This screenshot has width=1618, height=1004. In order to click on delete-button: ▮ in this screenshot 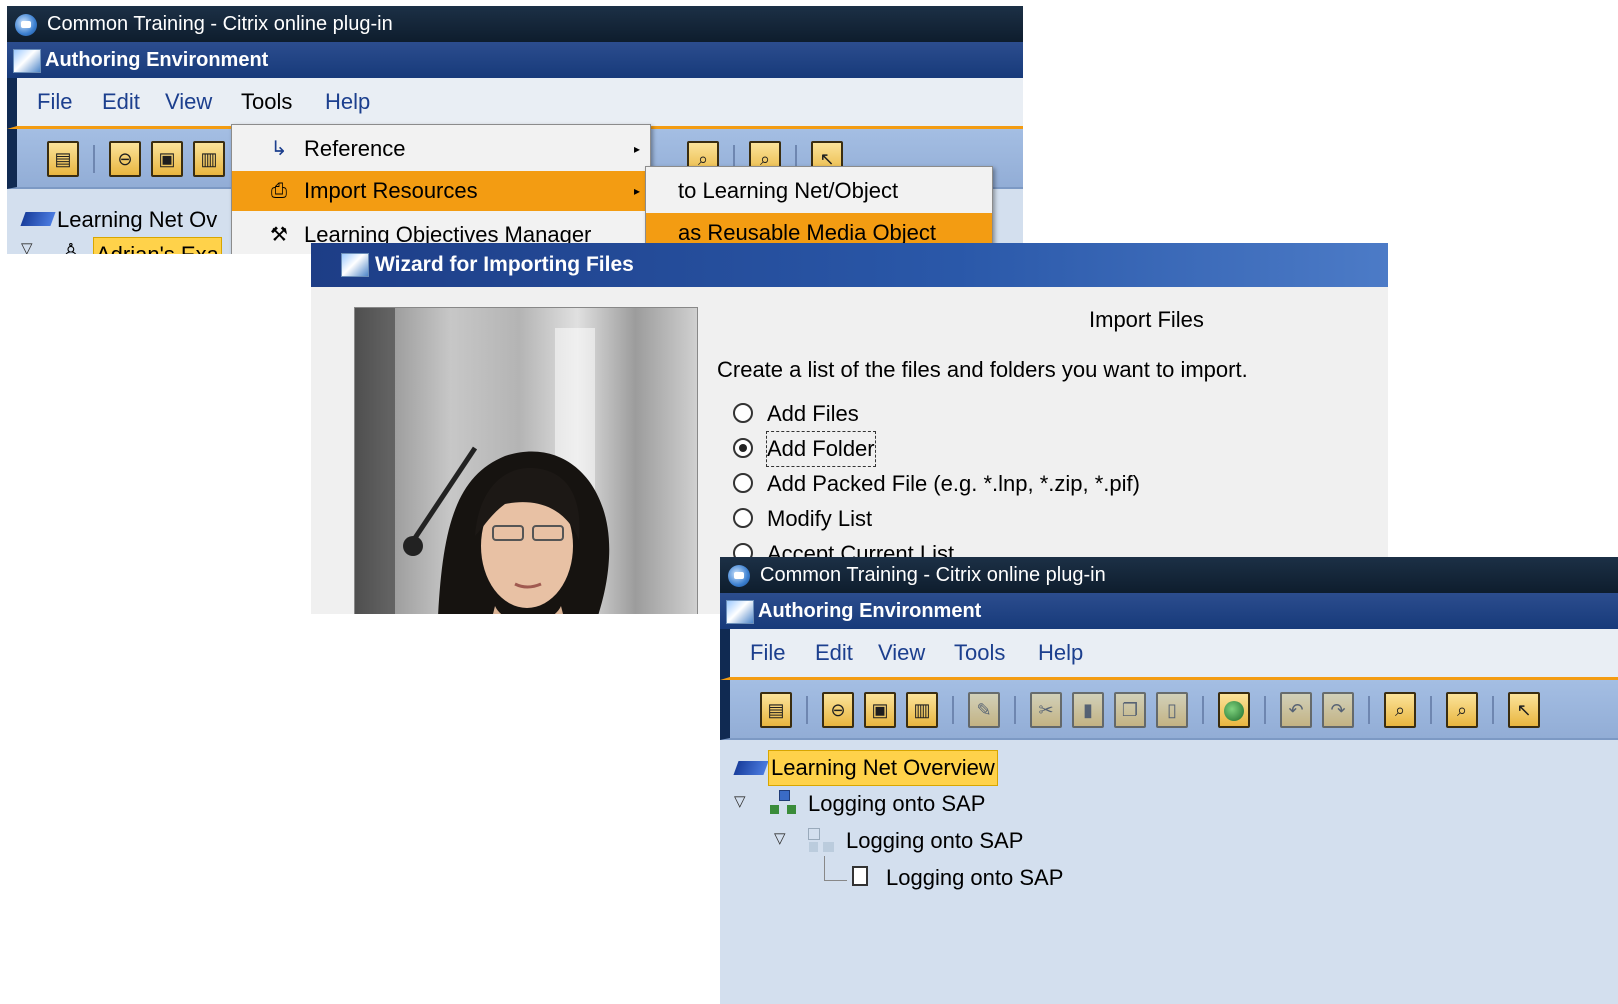, I will do `click(1088, 710)`.